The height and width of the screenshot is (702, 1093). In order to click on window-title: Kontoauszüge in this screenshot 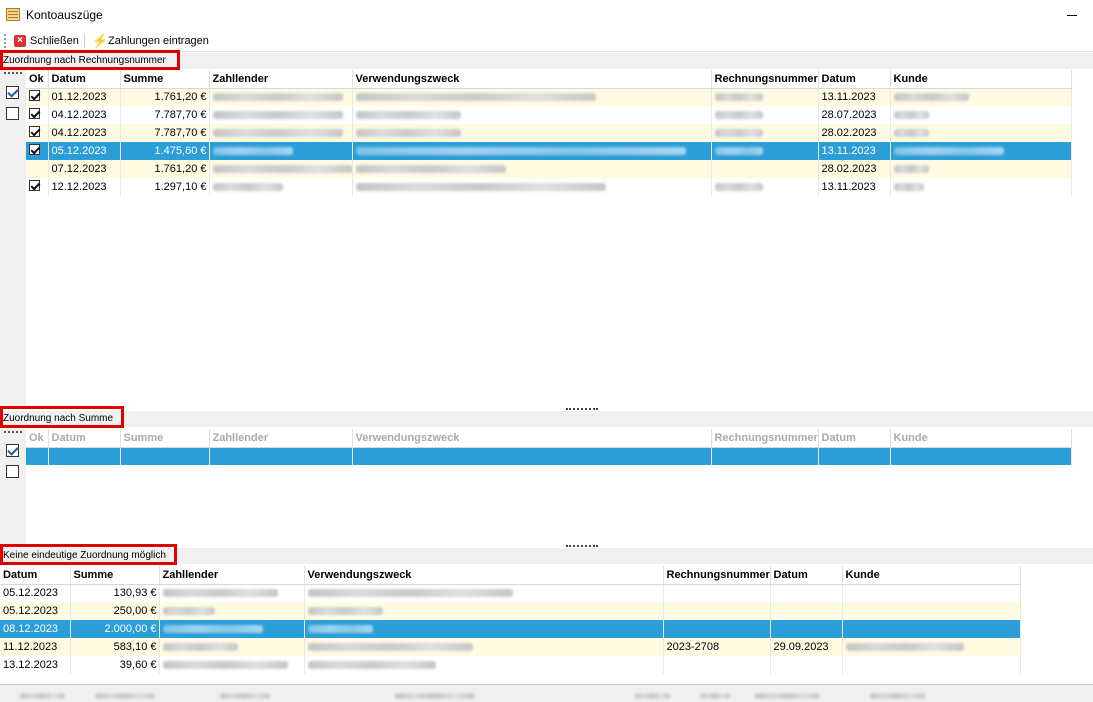, I will do `click(64, 15)`.